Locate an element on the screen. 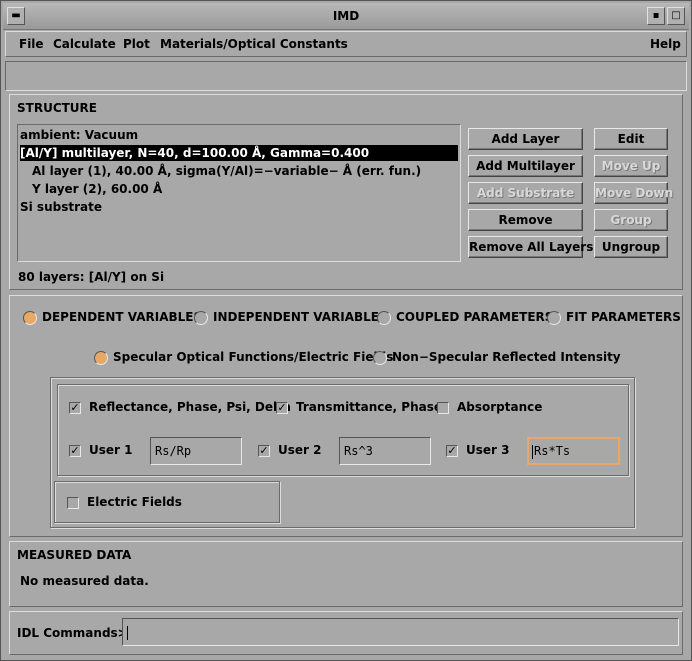  add-multilayer-button: Add Multilayer is located at coordinates (525, 166).